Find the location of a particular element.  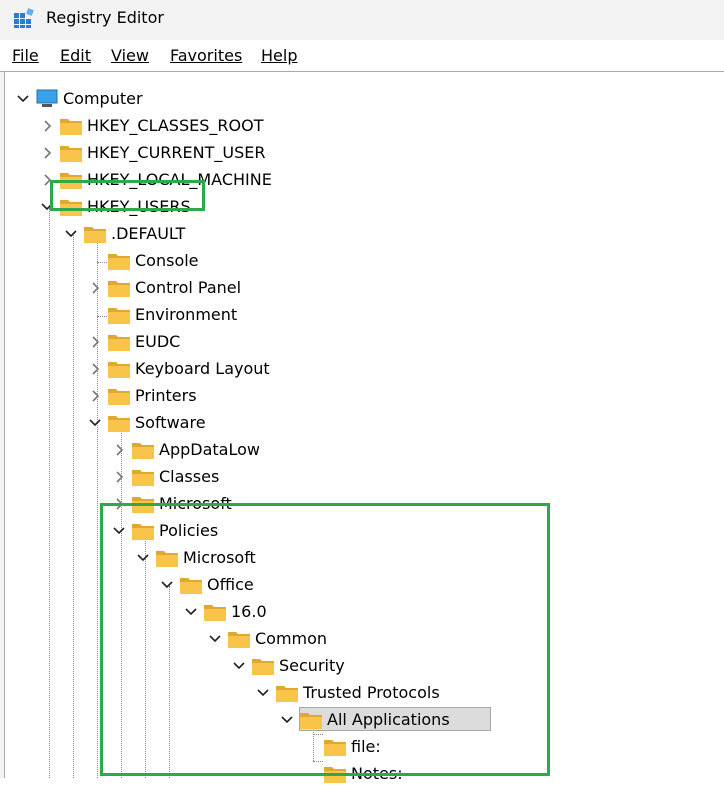

title-bar: Registry Editor is located at coordinates (362, 20).